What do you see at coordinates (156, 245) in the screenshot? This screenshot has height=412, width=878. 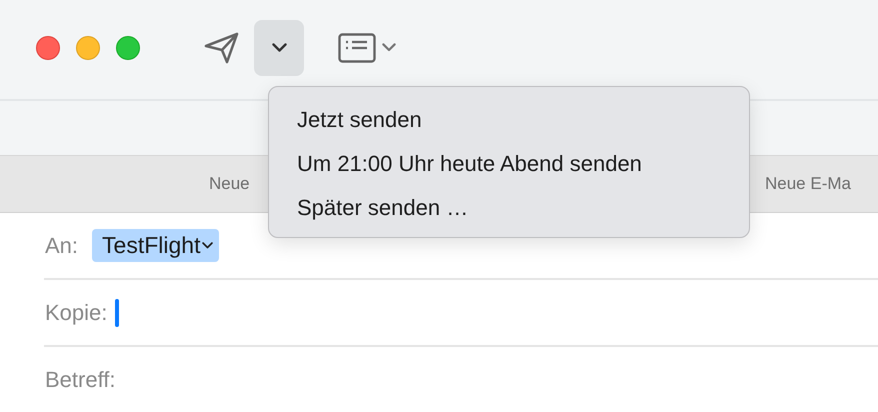 I see `recipient-token: TestFlight` at bounding box center [156, 245].